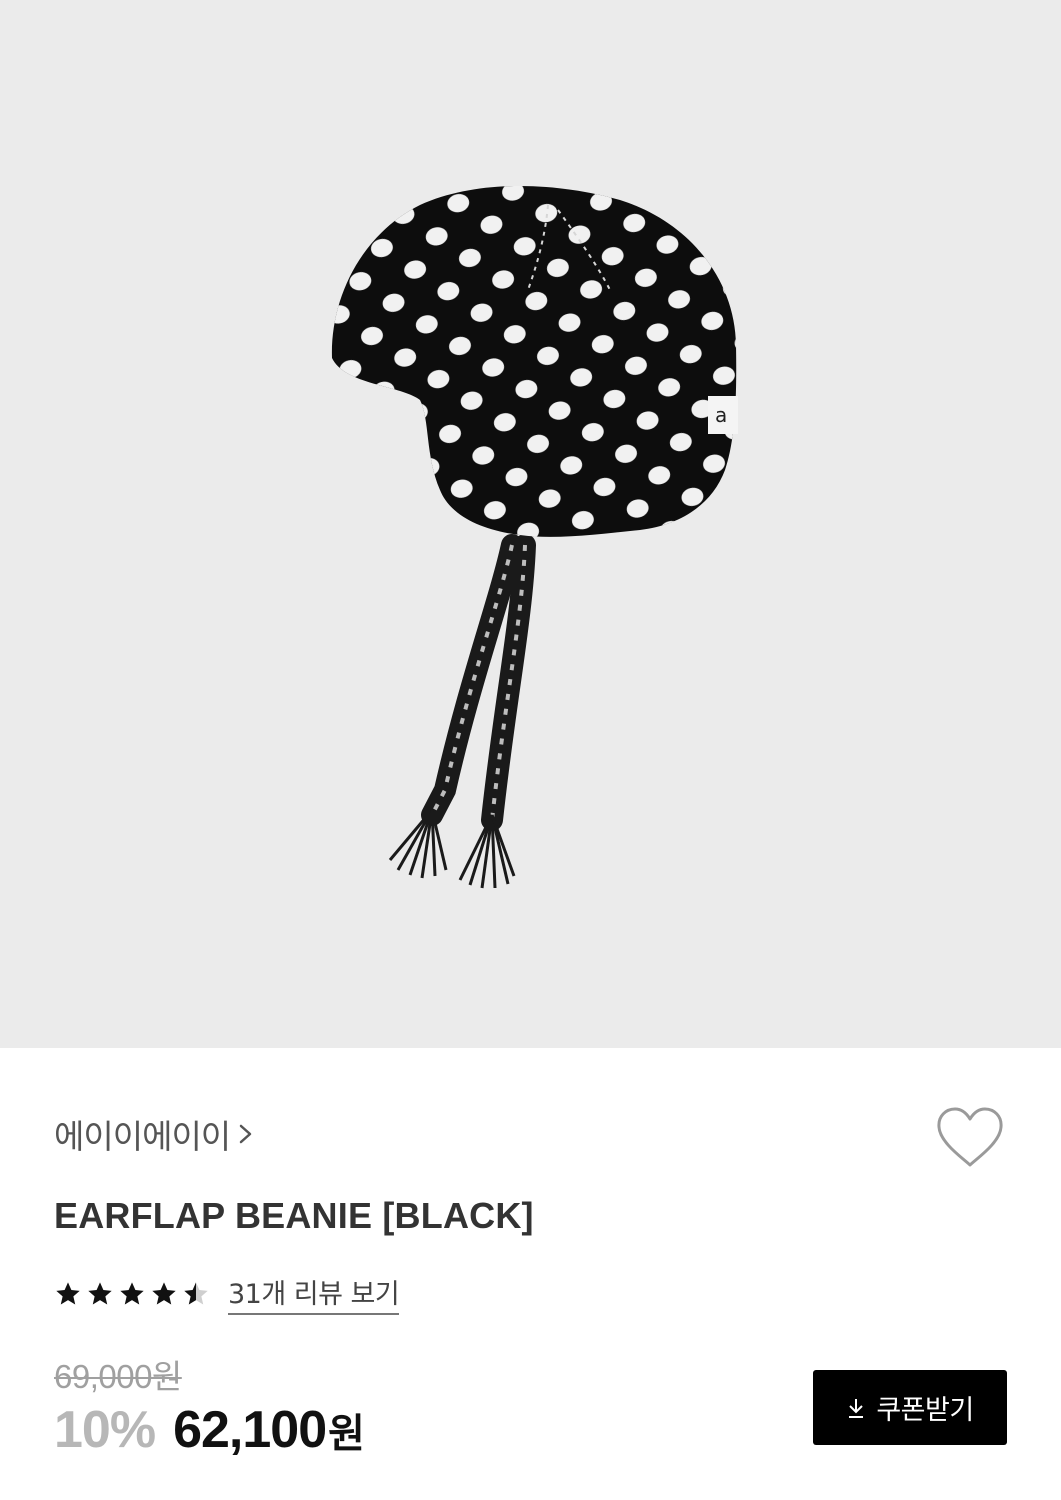 The image size is (1061, 1500). I want to click on wishlist-button, so click(970, 1138).